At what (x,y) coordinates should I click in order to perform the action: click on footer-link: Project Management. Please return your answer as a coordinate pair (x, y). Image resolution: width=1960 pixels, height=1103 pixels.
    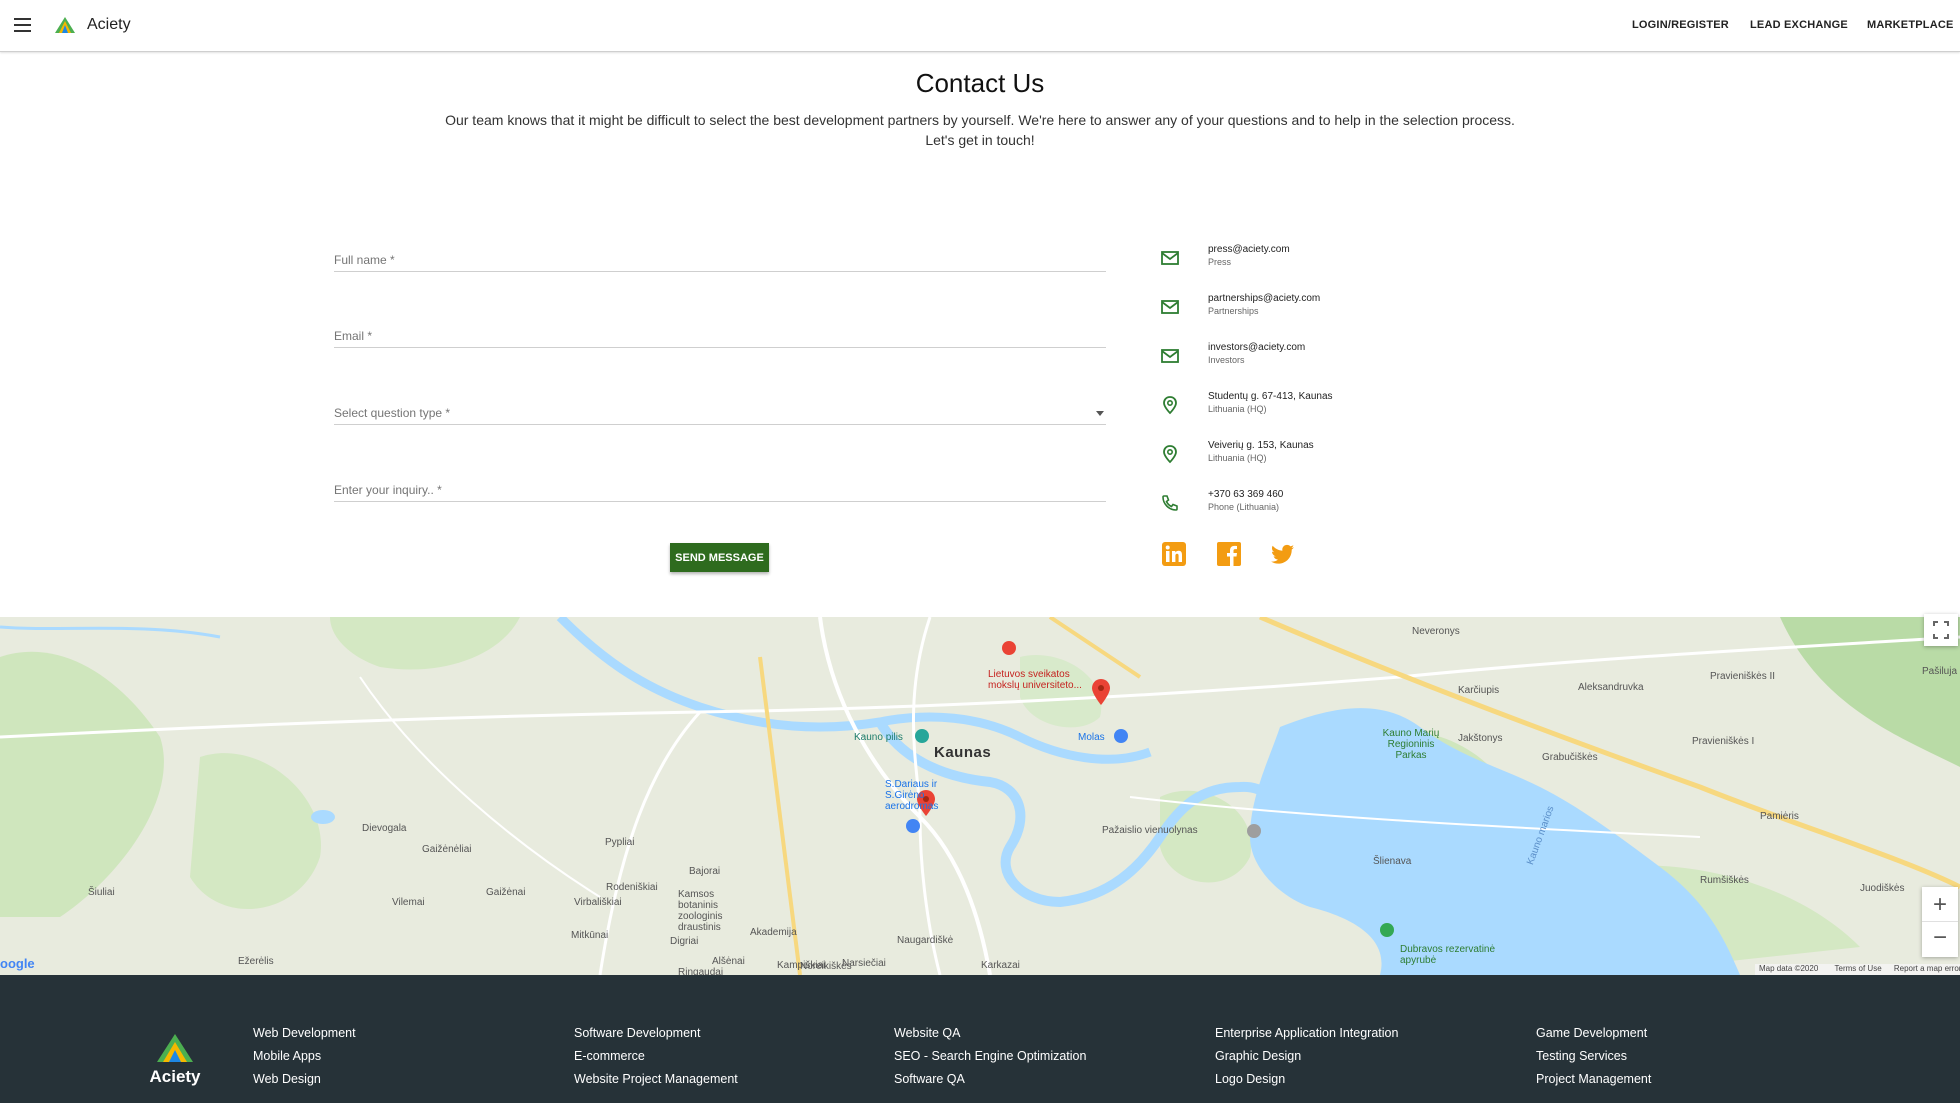
    Looking at the image, I should click on (1593, 1079).